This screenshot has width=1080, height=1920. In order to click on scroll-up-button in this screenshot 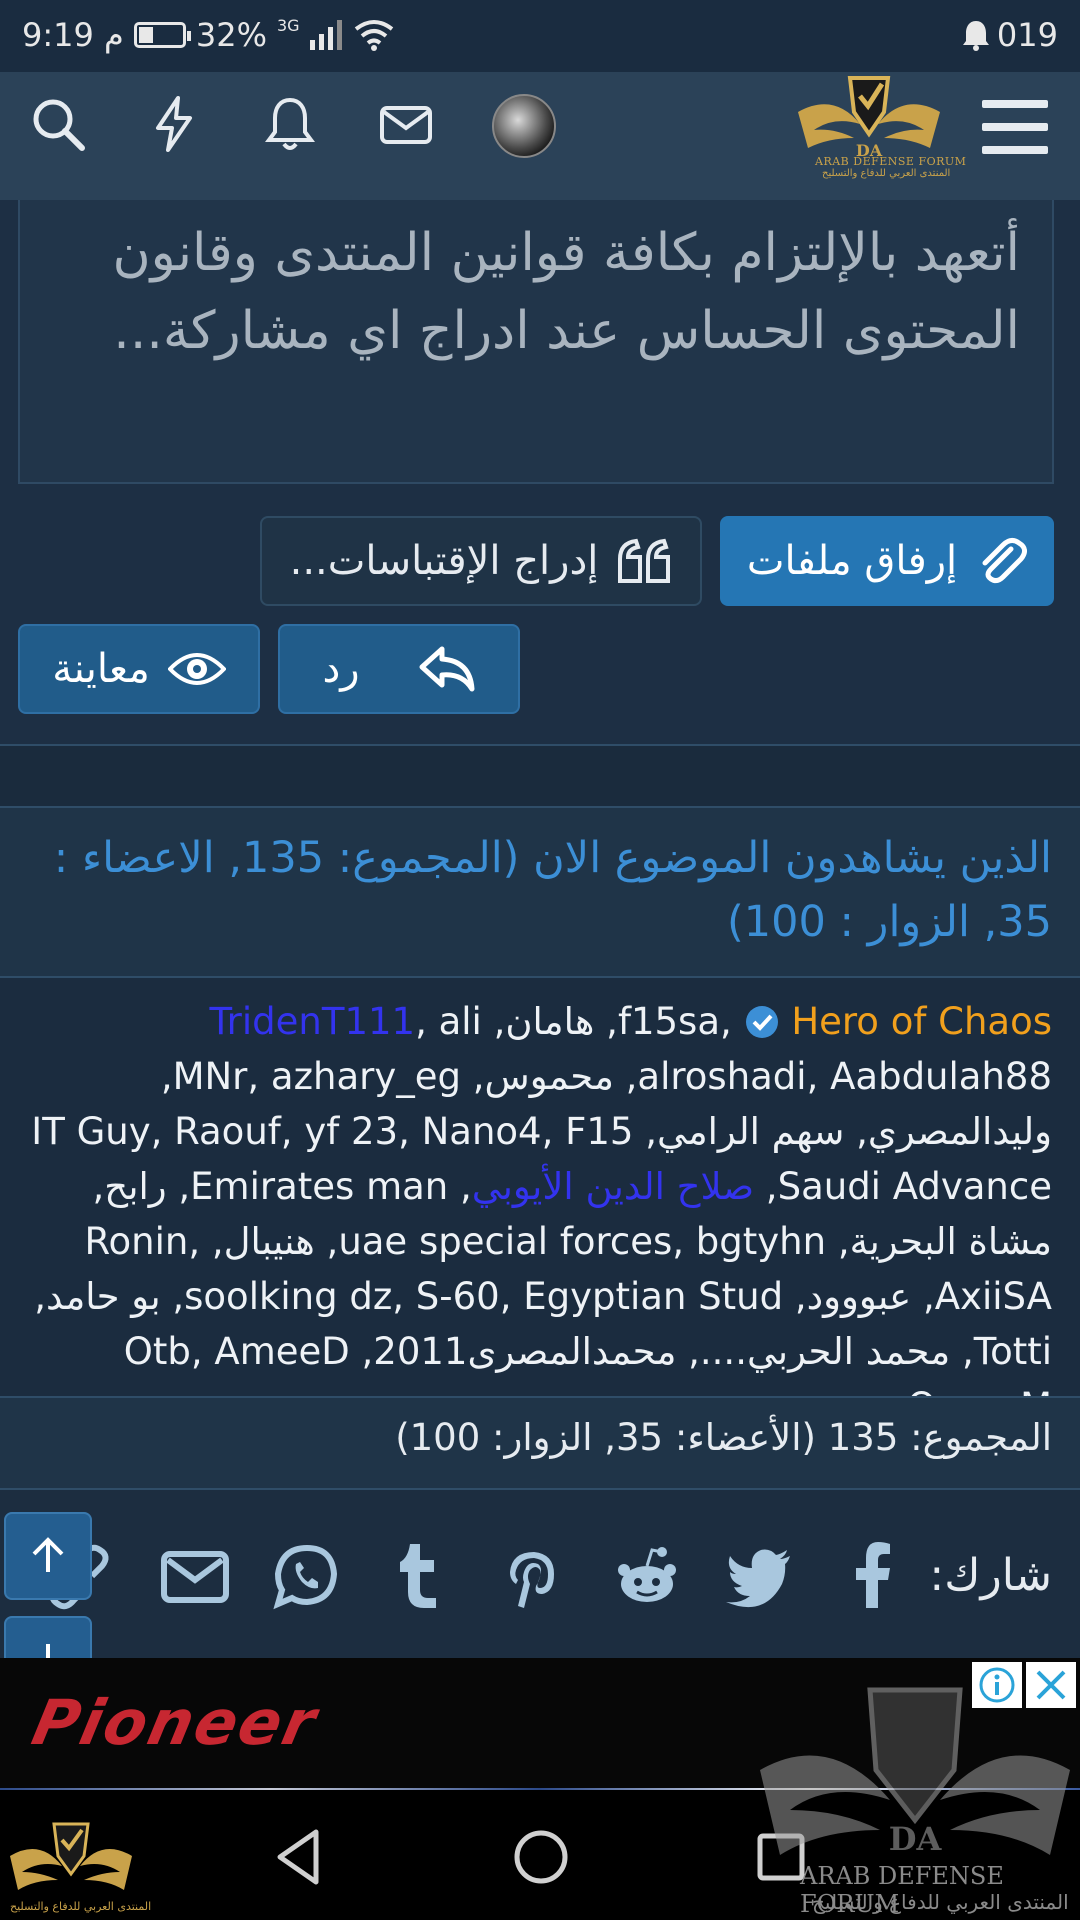, I will do `click(48, 1556)`.